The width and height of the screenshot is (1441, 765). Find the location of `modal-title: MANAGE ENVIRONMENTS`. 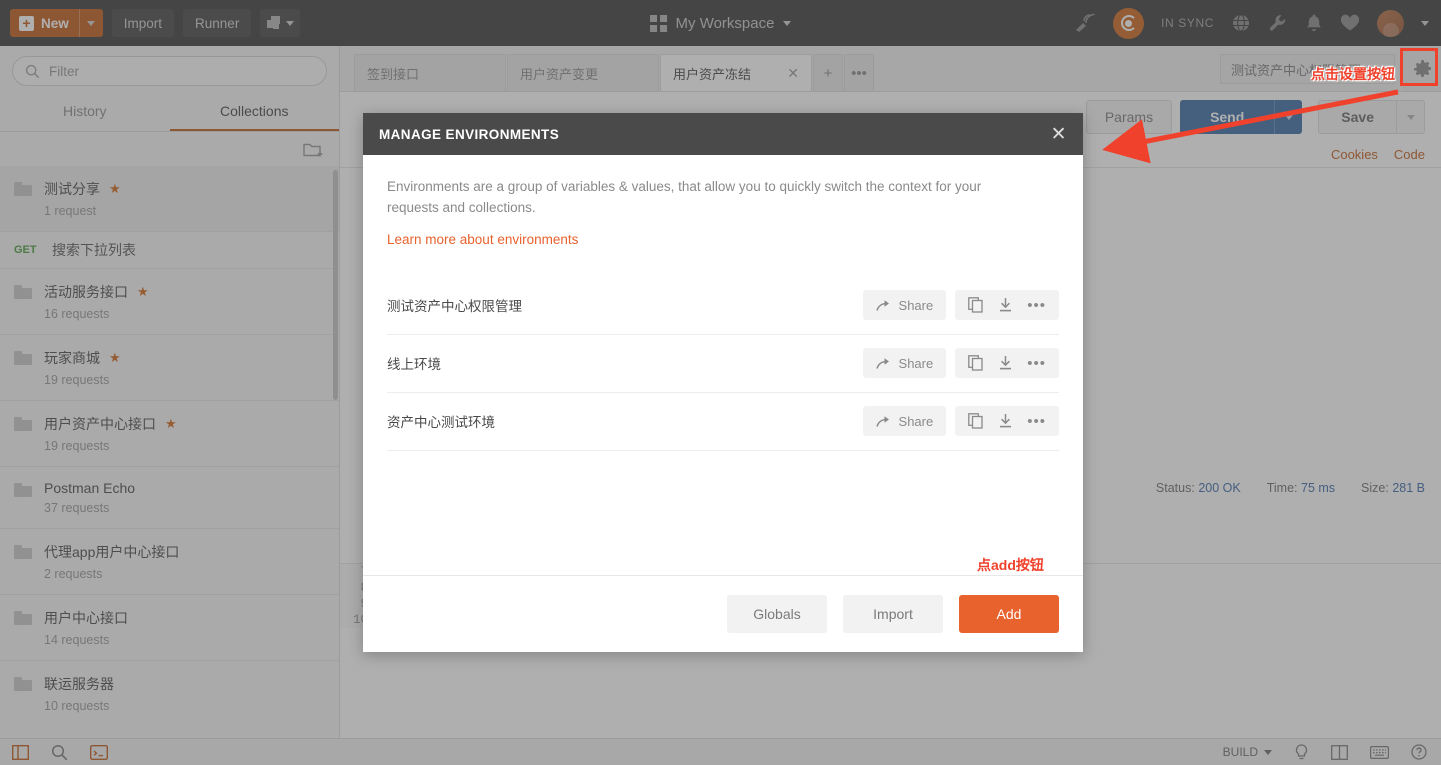

modal-title: MANAGE ENVIRONMENTS is located at coordinates (469, 134).